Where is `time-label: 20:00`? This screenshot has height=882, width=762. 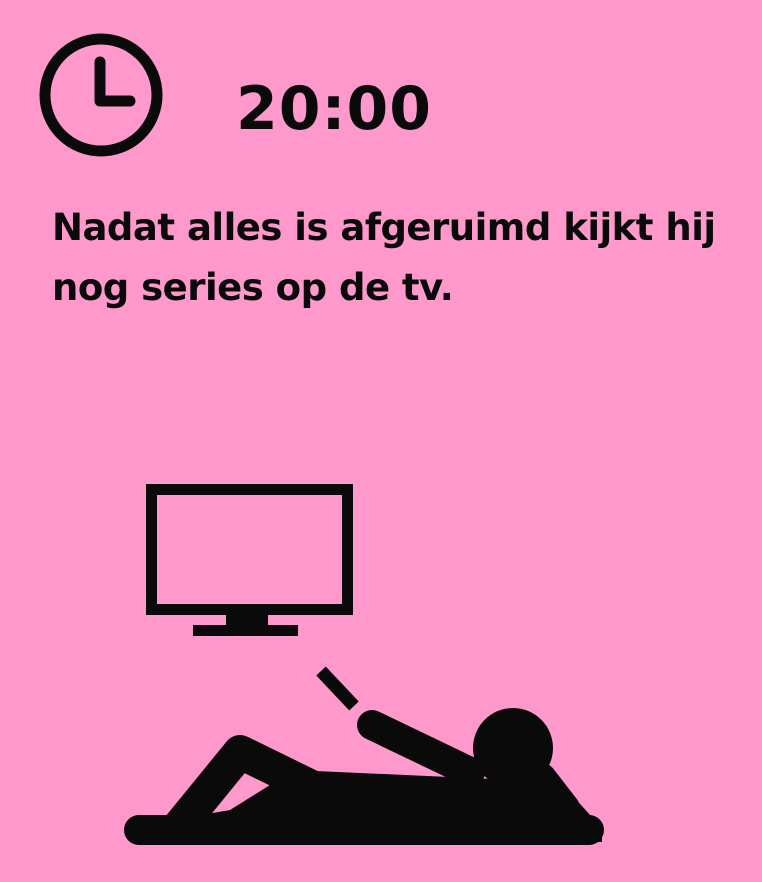
time-label: 20:00 is located at coordinates (334, 109).